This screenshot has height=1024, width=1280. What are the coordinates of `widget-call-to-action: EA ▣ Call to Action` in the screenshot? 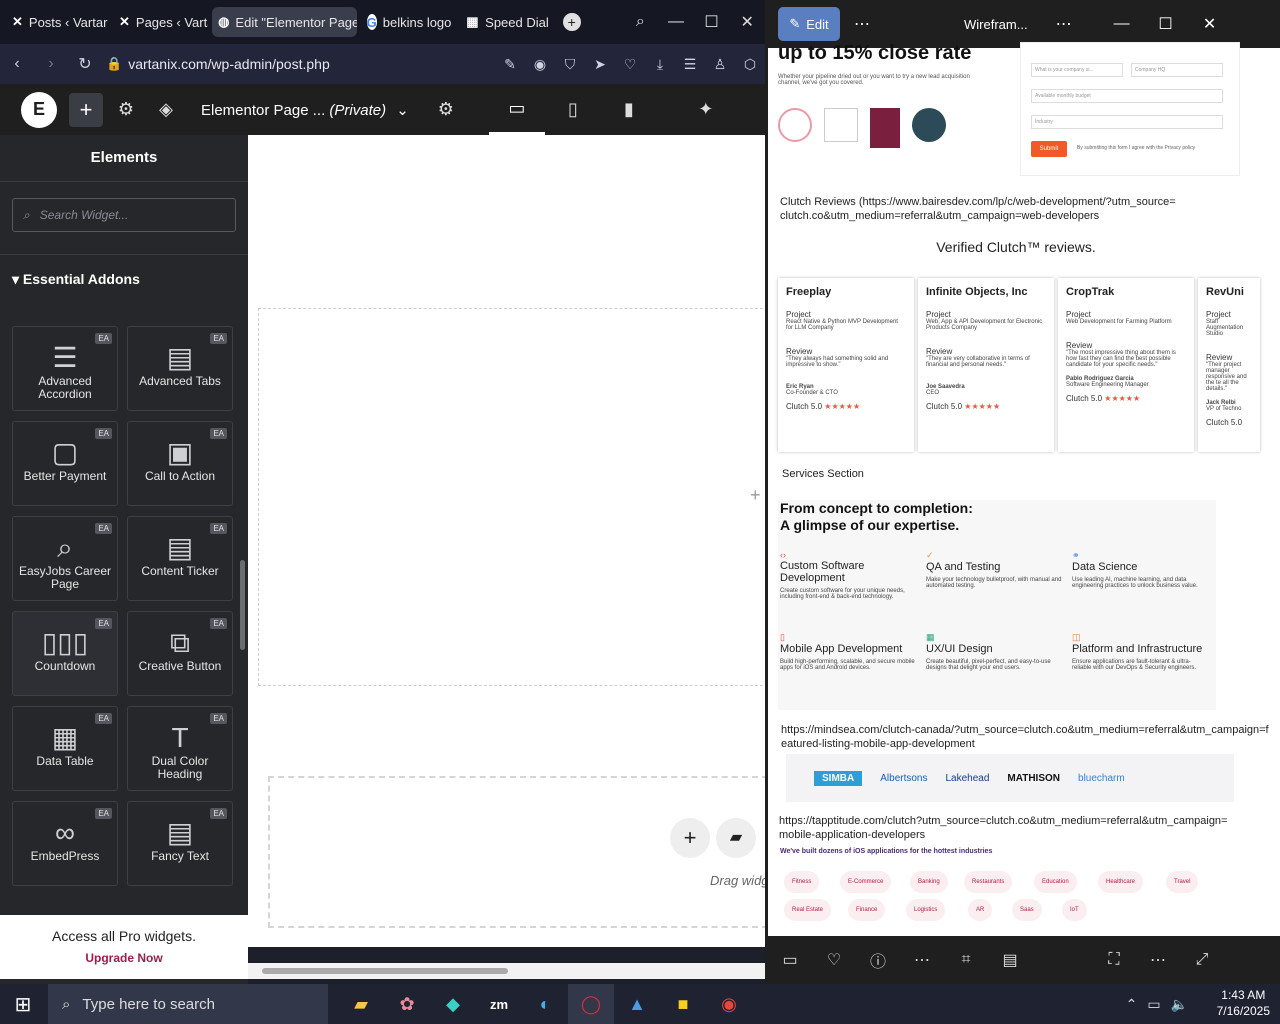 It's located at (180, 463).